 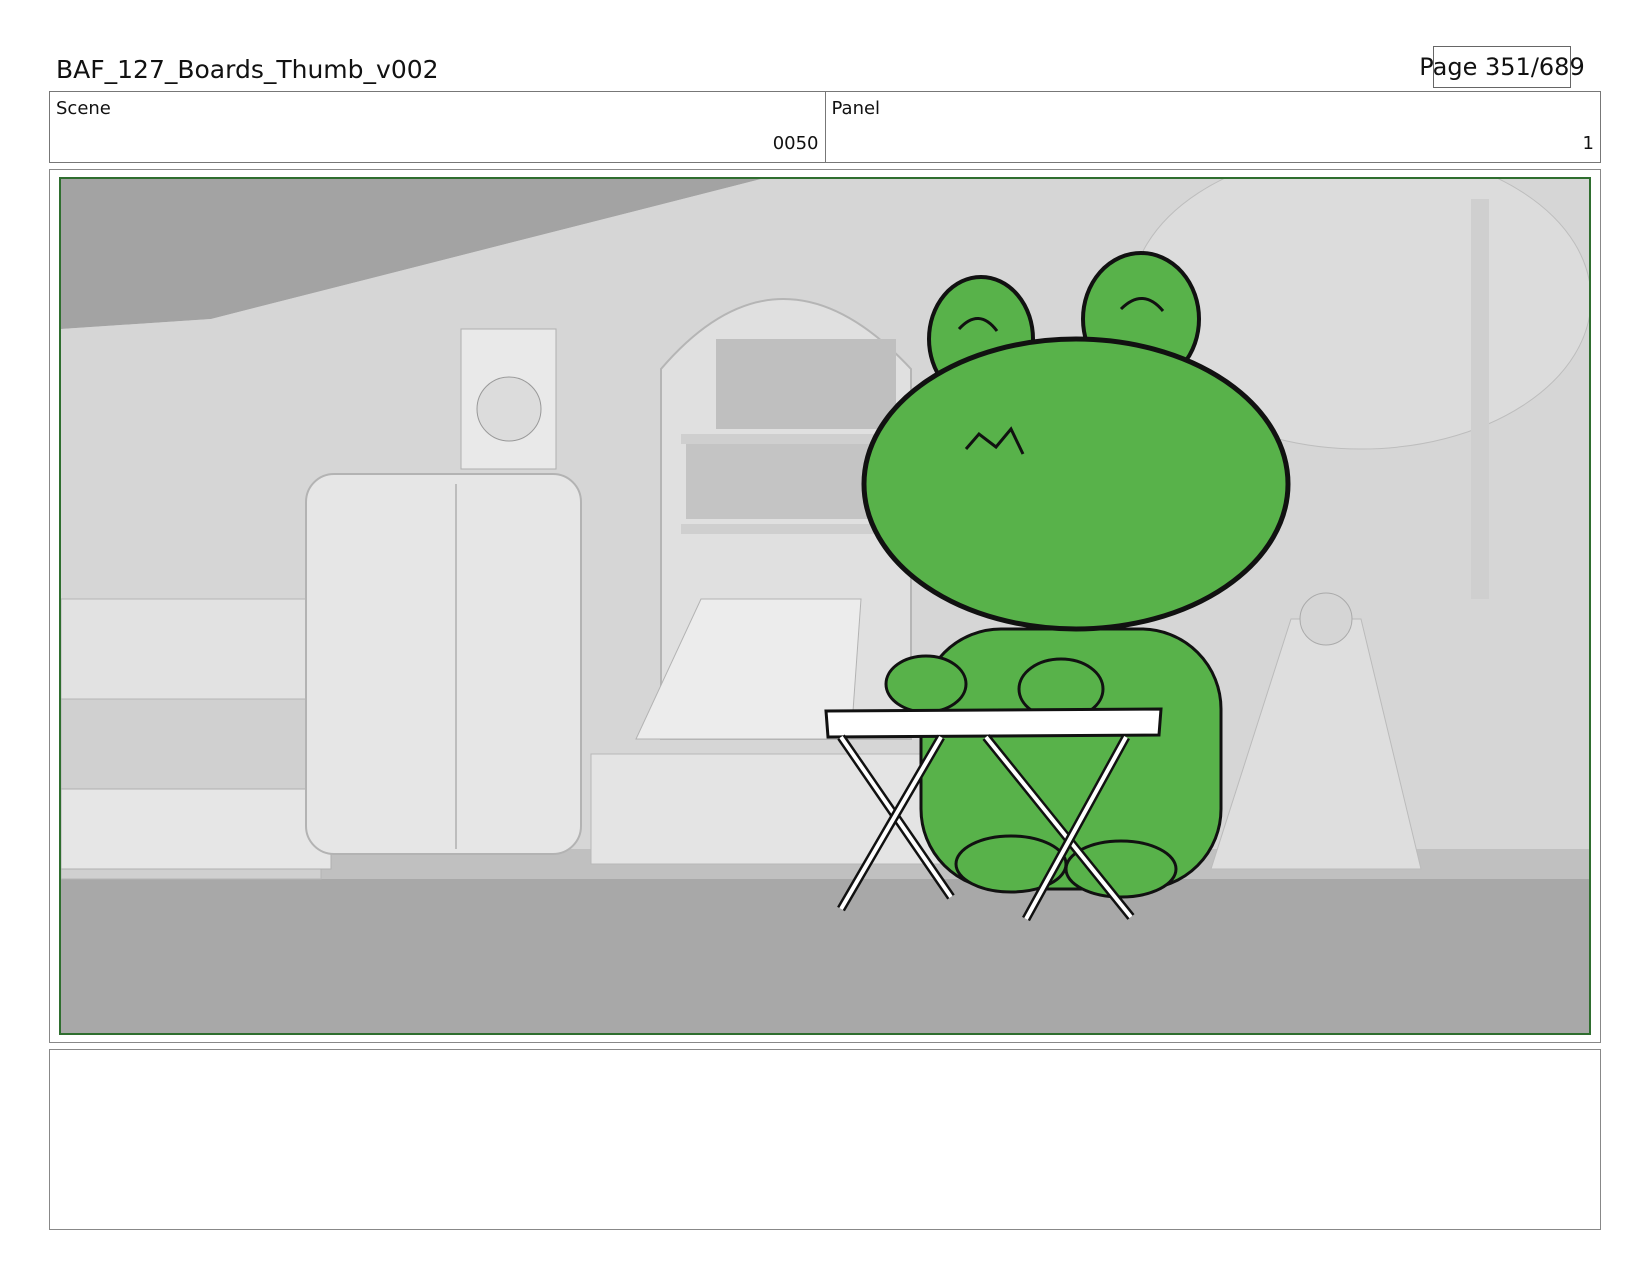 What do you see at coordinates (1480, 399) in the screenshot?
I see `lamp-pole` at bounding box center [1480, 399].